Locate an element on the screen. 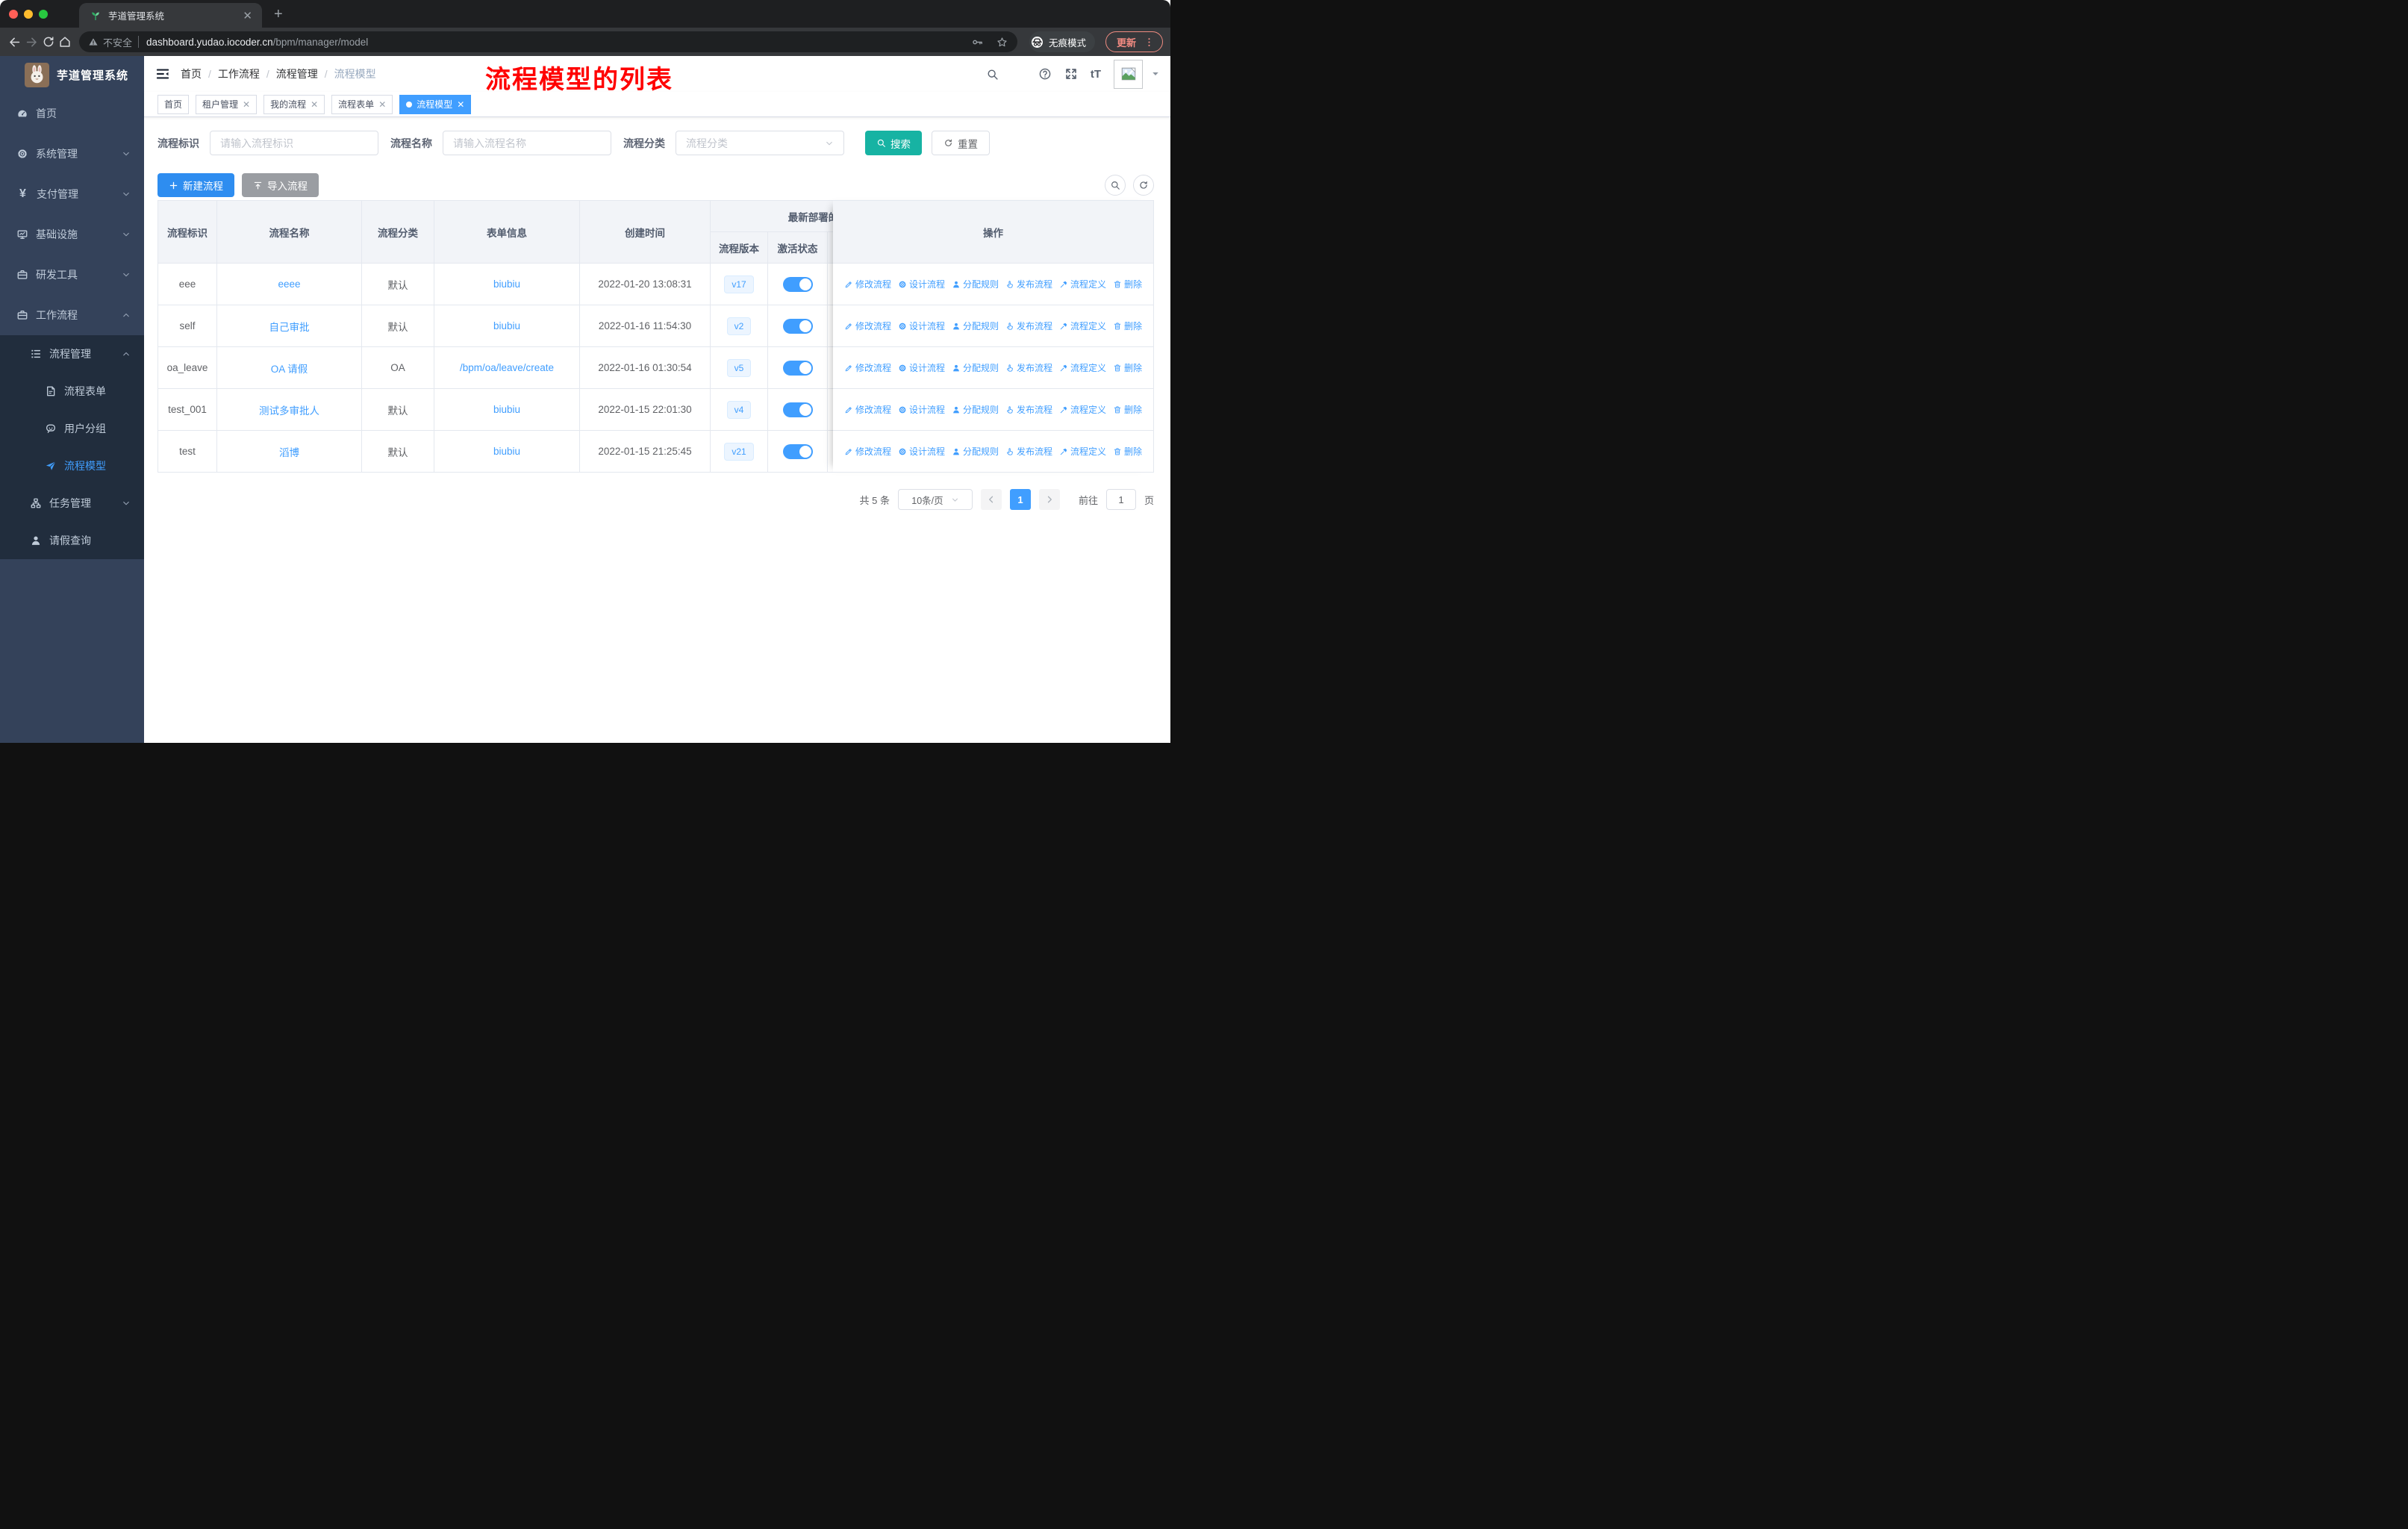 The width and height of the screenshot is (2408, 1529). new-tab-button: + is located at coordinates (278, 15).